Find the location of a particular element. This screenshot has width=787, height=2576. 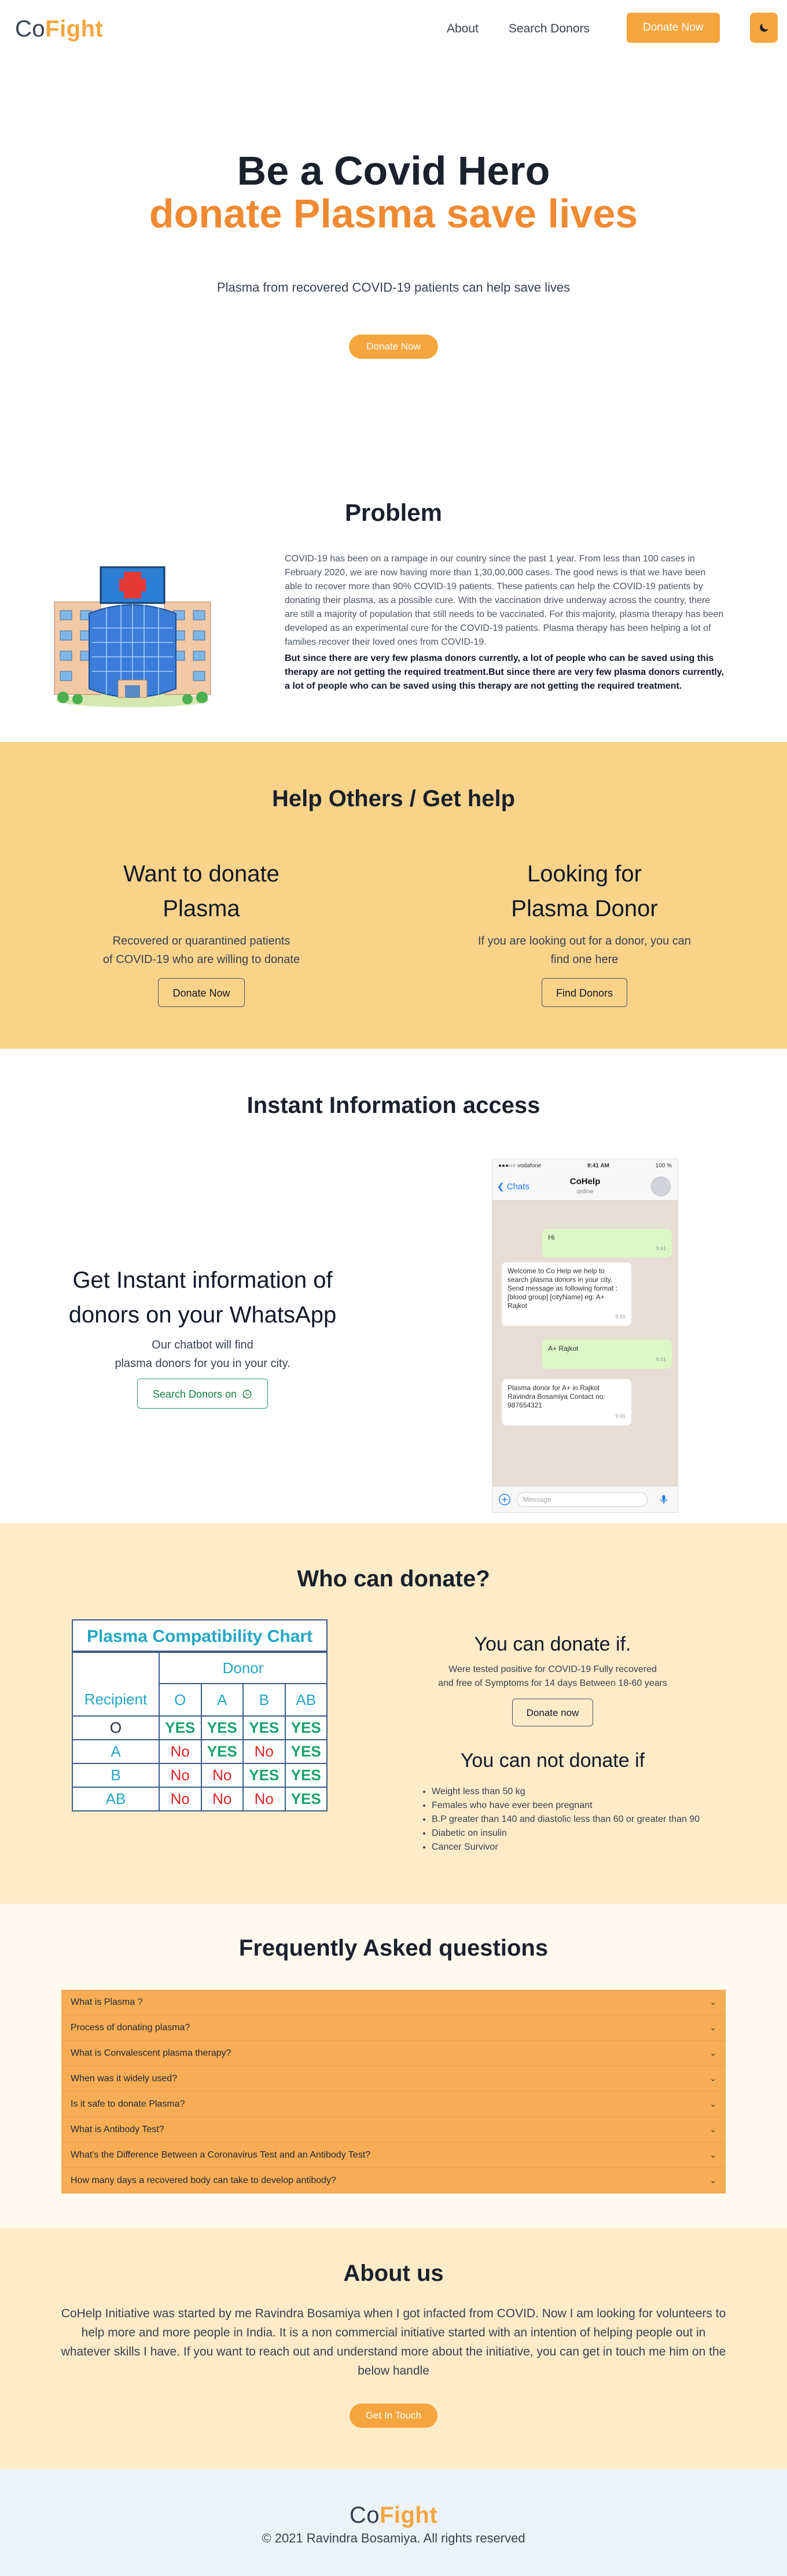

theme-toggle-button is located at coordinates (764, 28).